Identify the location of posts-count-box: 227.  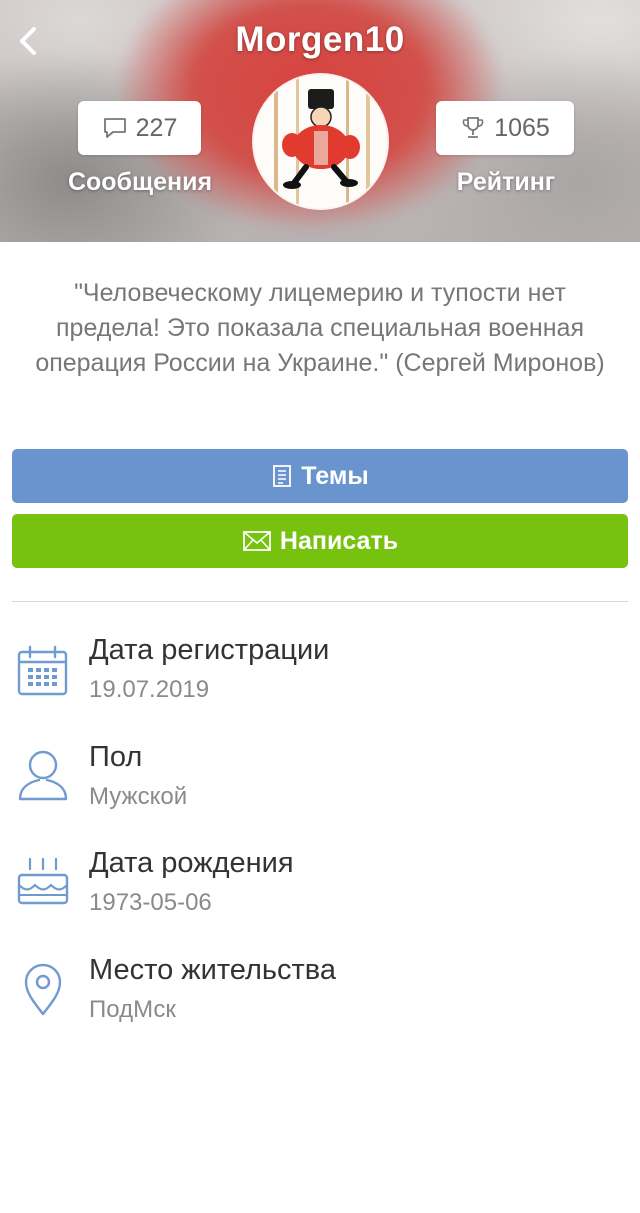
(139, 128).